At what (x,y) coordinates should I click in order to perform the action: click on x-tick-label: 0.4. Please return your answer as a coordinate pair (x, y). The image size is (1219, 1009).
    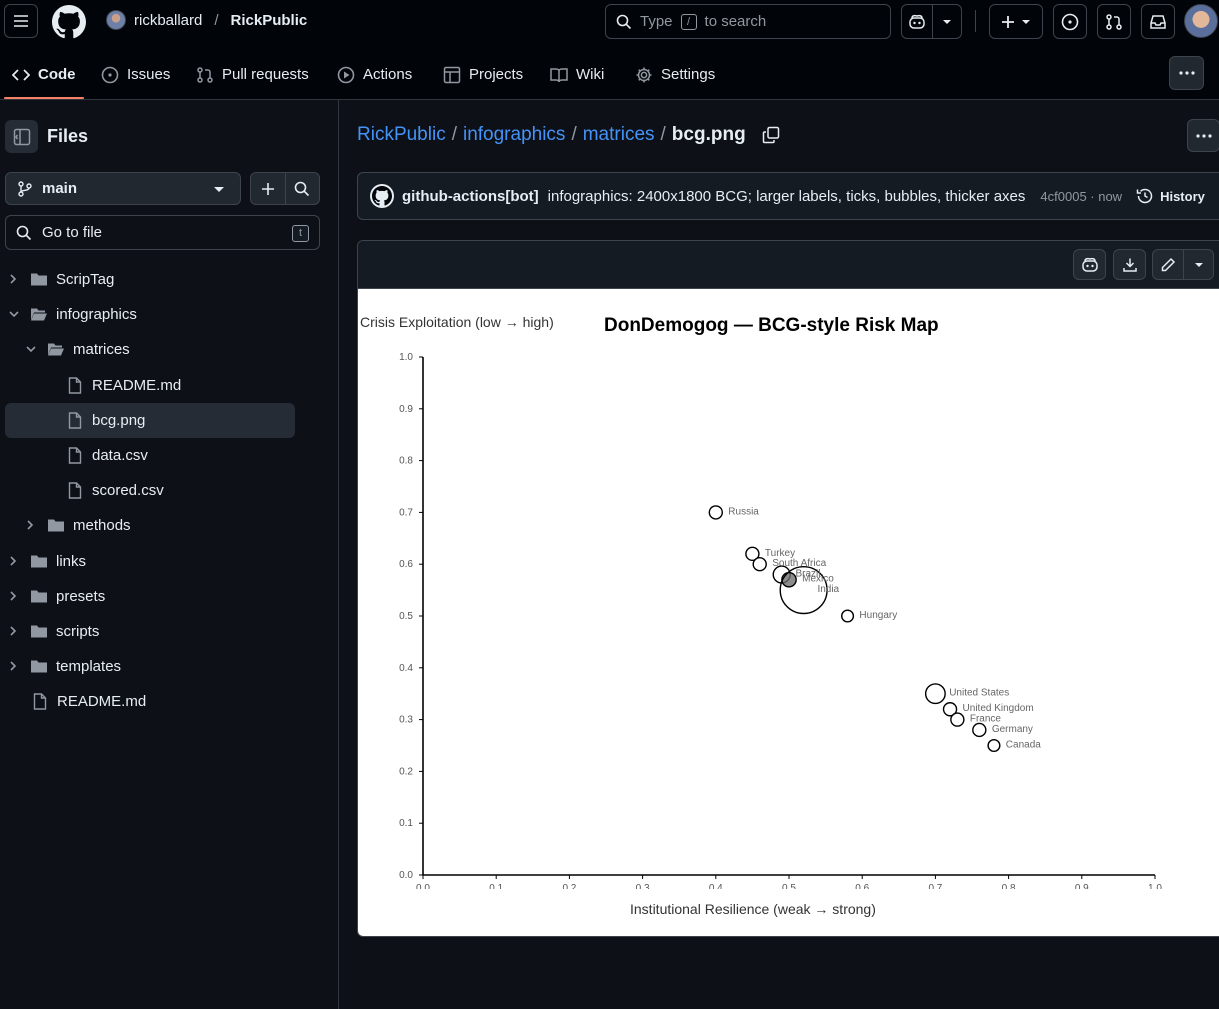
    Looking at the image, I should click on (716, 886).